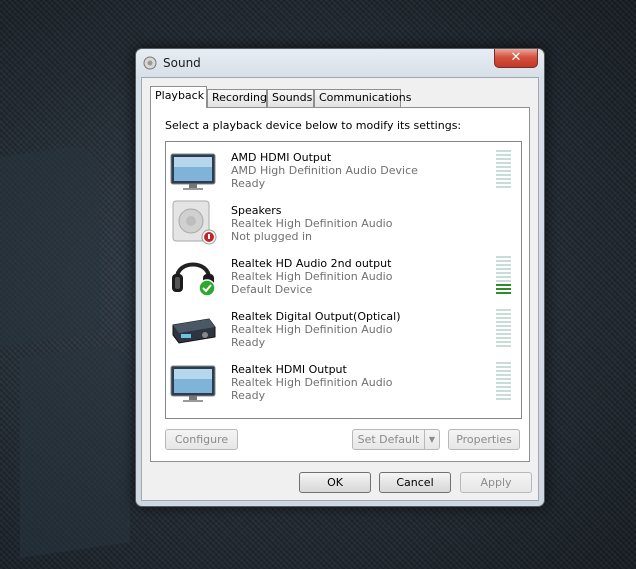  Describe the element at coordinates (194, 331) in the screenshot. I see `receiver-icon` at that location.